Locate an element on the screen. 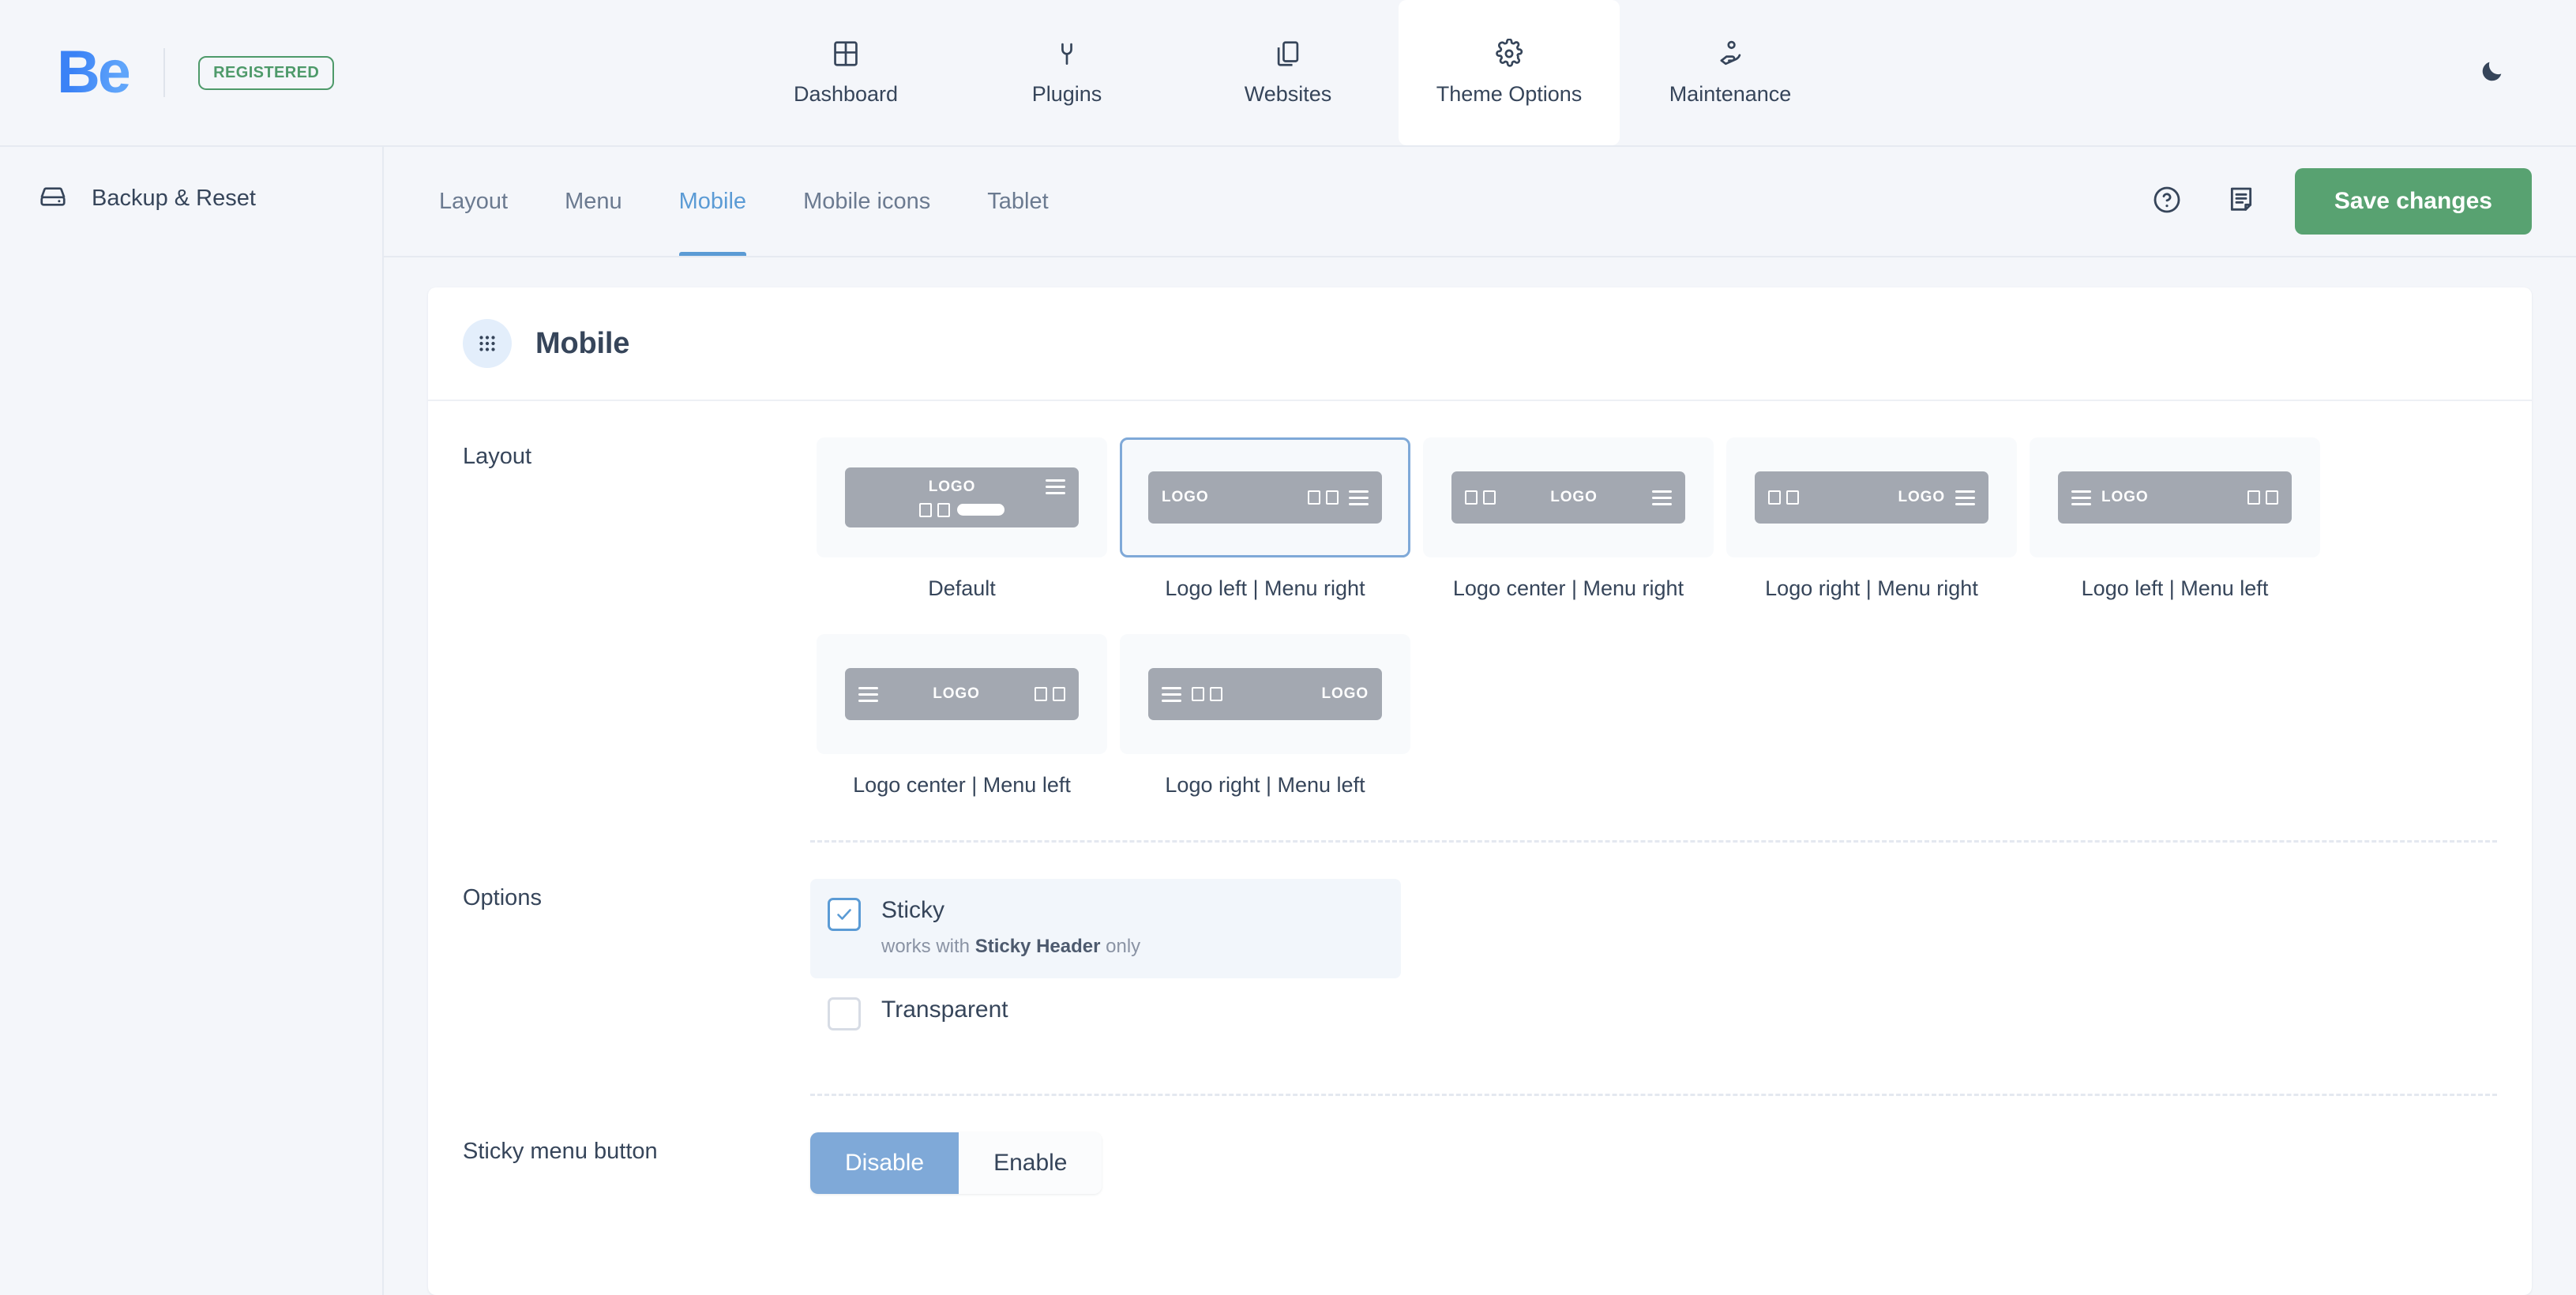  option-sticky-text: Sticky works with Sticky Header only is located at coordinates (1010, 927).